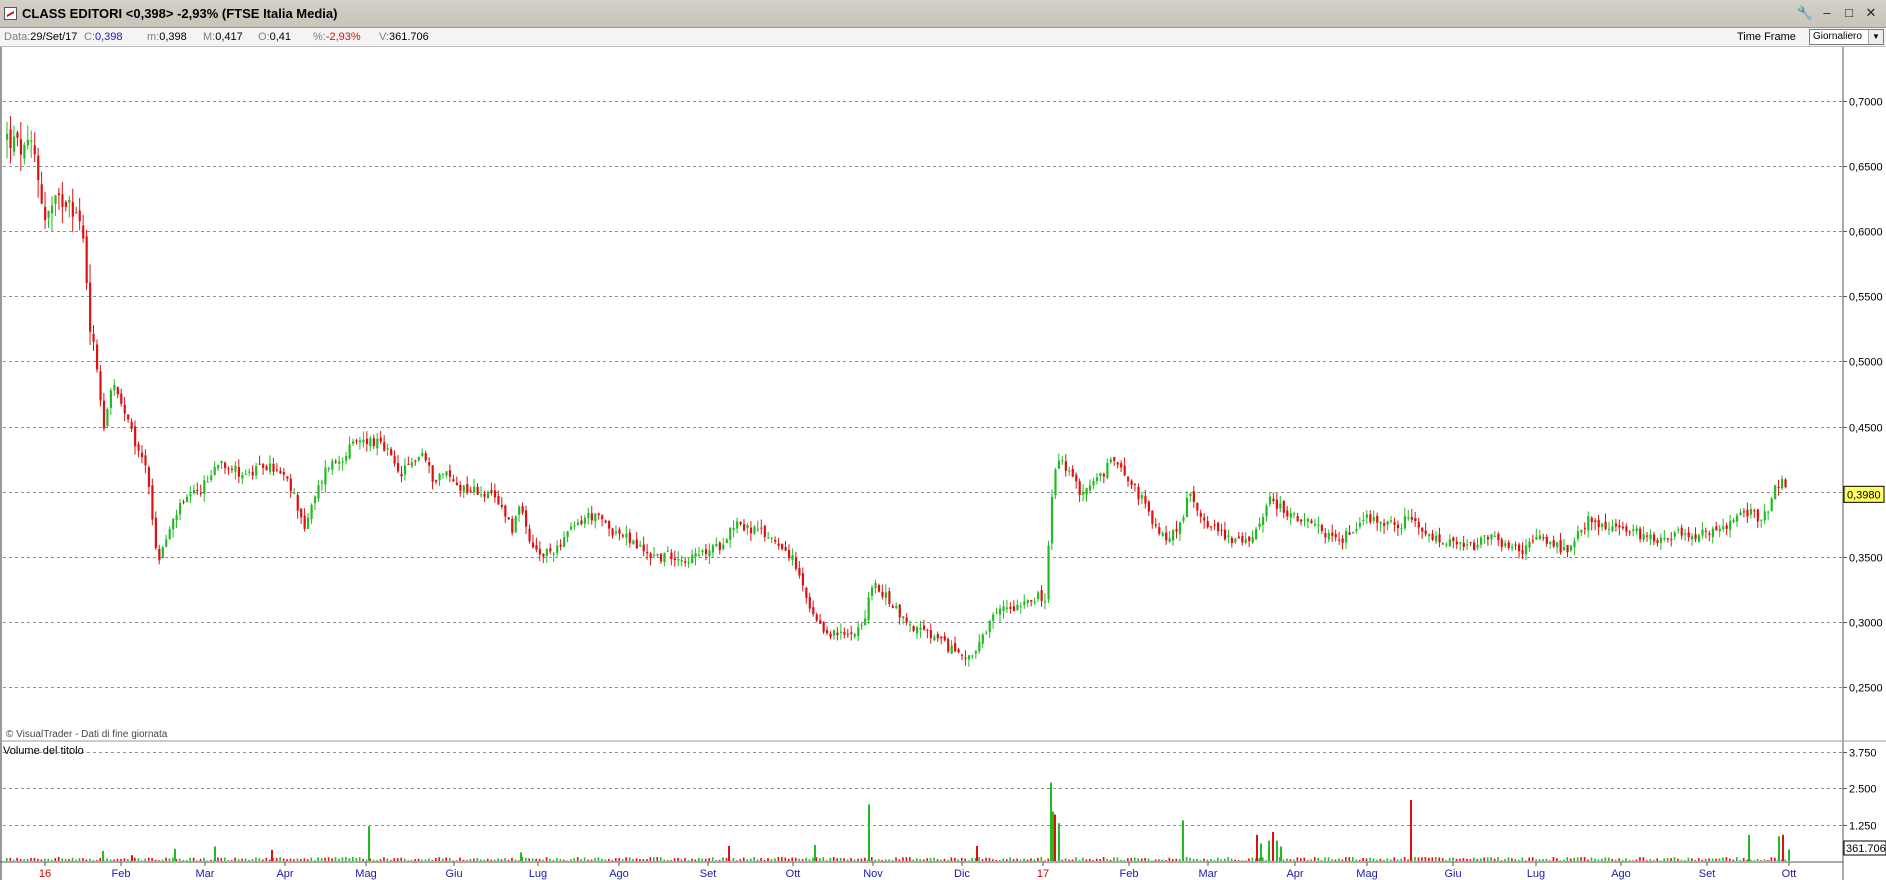  Describe the element at coordinates (205, 874) in the screenshot. I see `time-tick-label: Mar` at that location.